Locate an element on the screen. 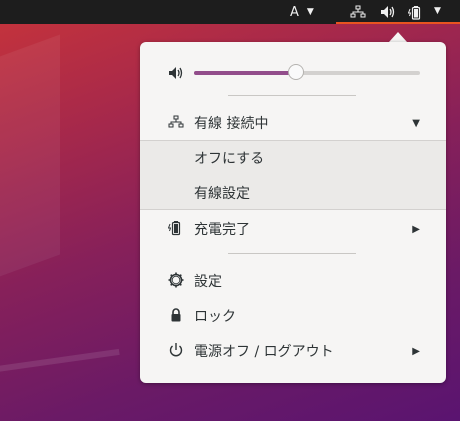  power-icon is located at coordinates (176, 350).